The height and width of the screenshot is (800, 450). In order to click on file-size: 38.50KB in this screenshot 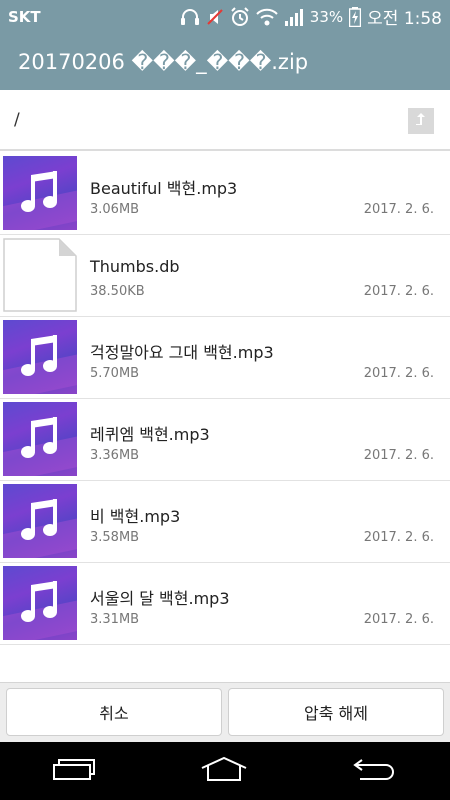, I will do `click(117, 291)`.